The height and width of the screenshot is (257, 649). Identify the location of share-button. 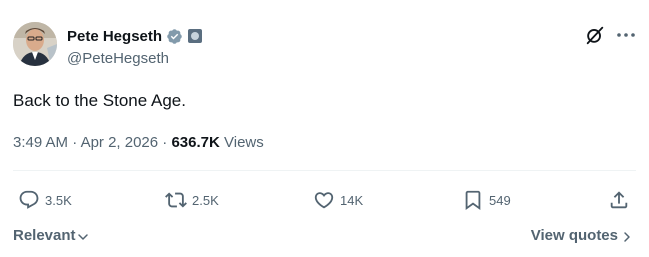
(619, 200).